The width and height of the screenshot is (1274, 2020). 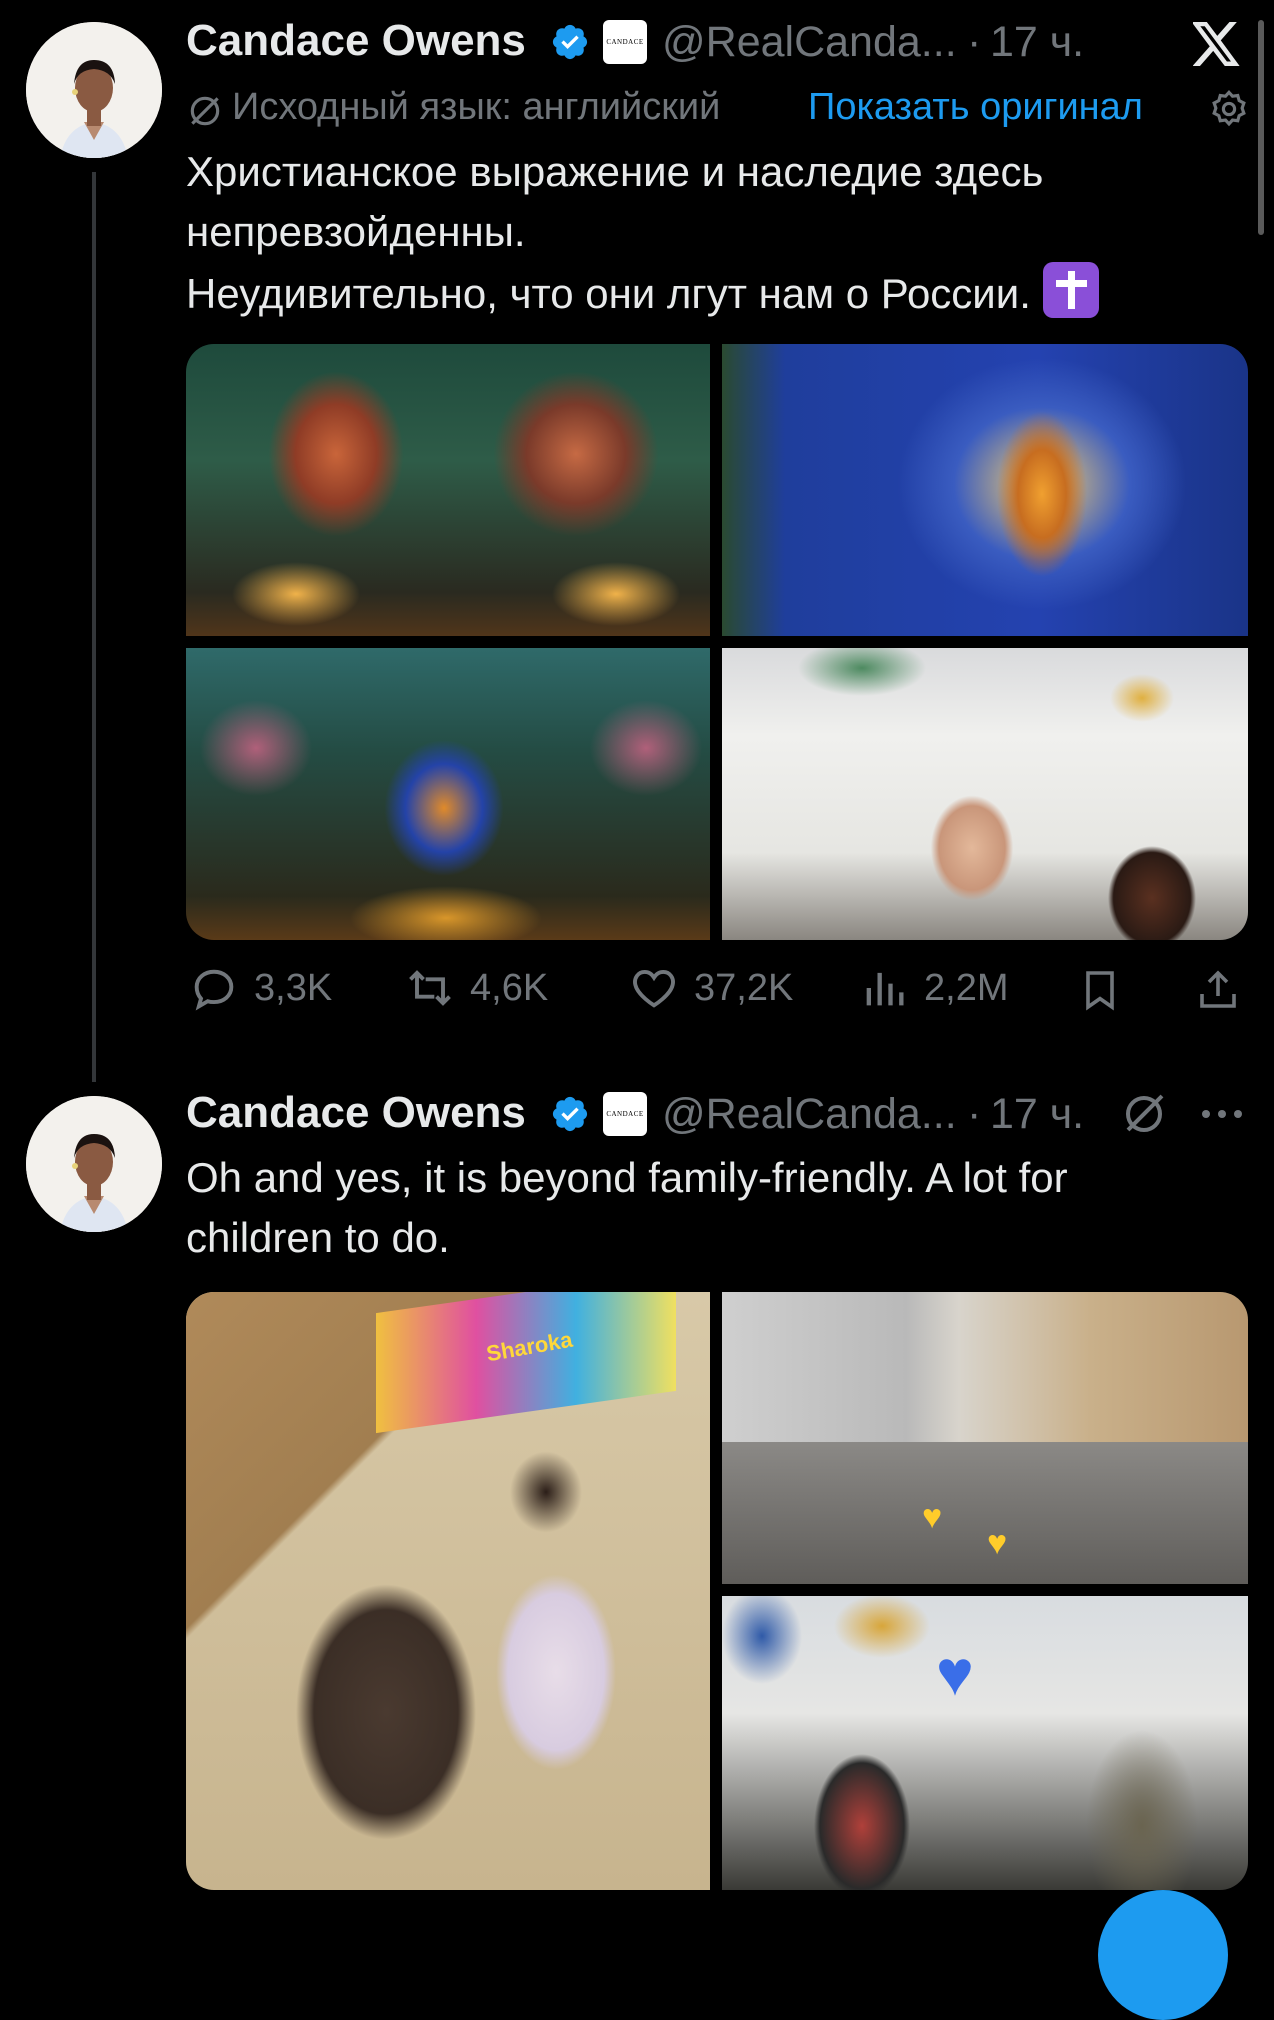 I want to click on street-ground, so click(x=985, y=1513).